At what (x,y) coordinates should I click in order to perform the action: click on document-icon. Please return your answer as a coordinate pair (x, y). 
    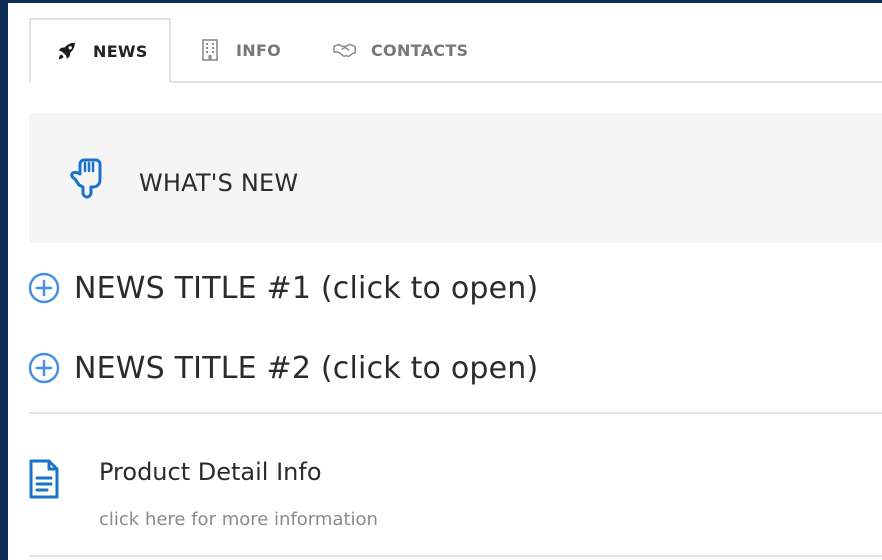
    Looking at the image, I should click on (44, 481).